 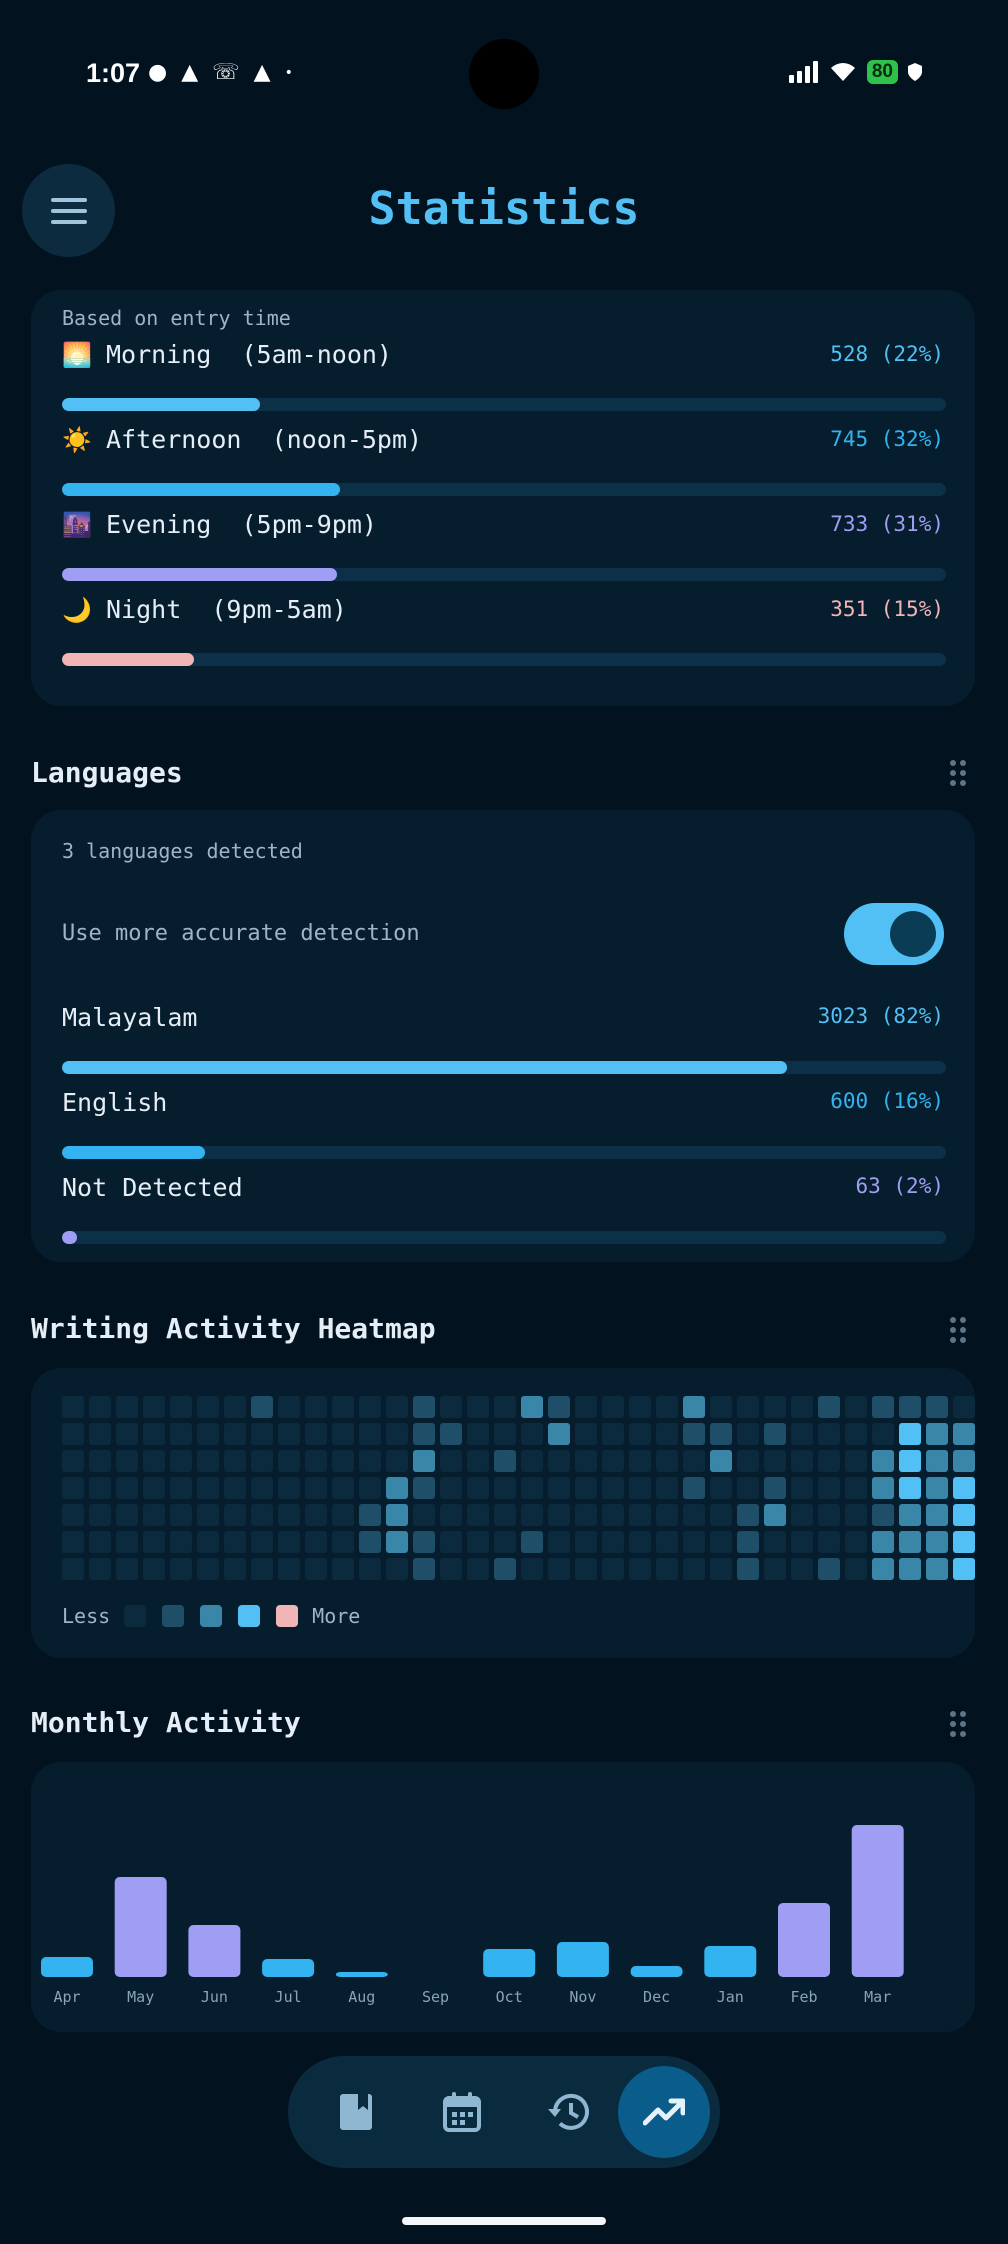 I want to click on nav-calendar, so click(x=462, y=2112).